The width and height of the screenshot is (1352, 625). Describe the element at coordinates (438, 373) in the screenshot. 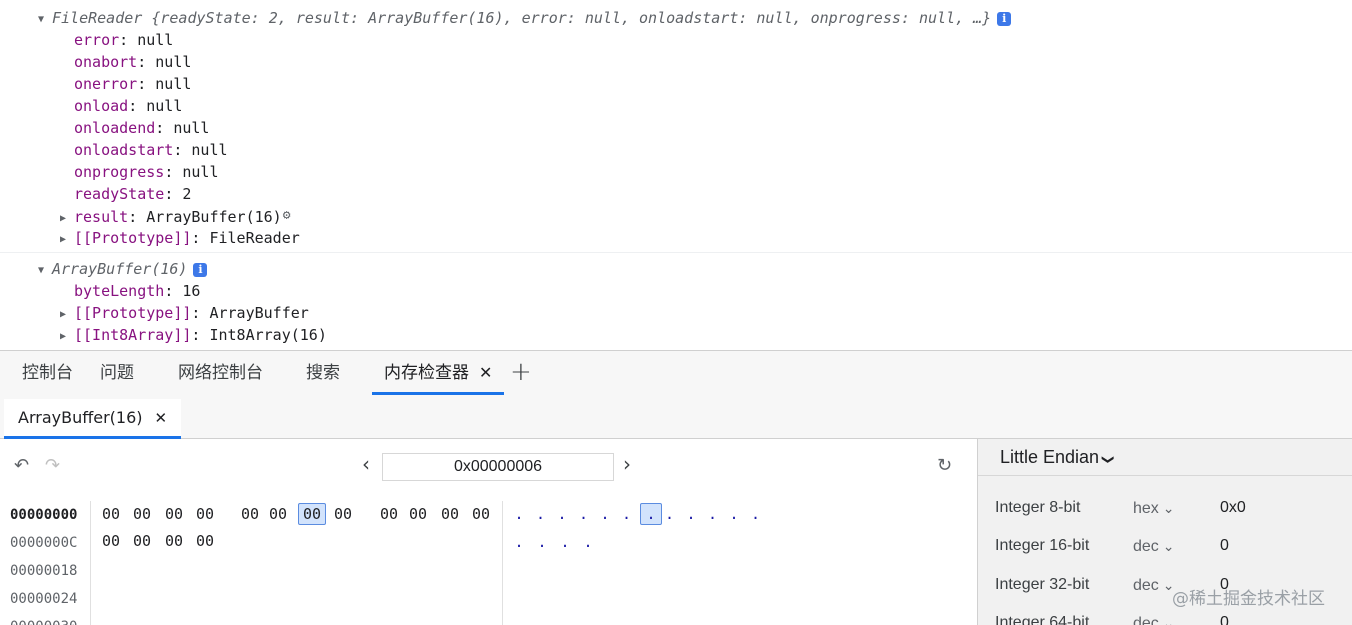

I see `tab-memory-inspector: 内存检查器 ✕` at that location.